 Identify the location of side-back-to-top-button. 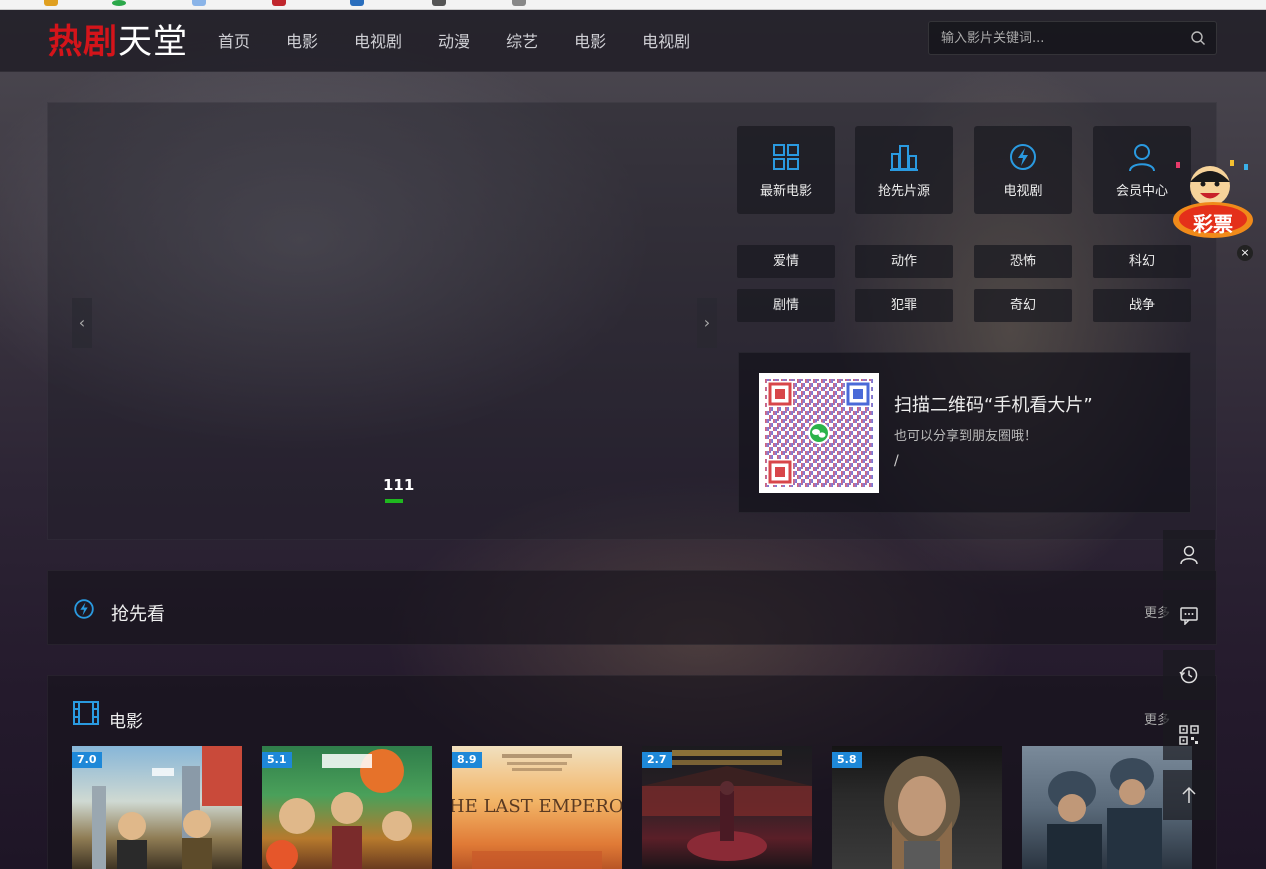
(1189, 795).